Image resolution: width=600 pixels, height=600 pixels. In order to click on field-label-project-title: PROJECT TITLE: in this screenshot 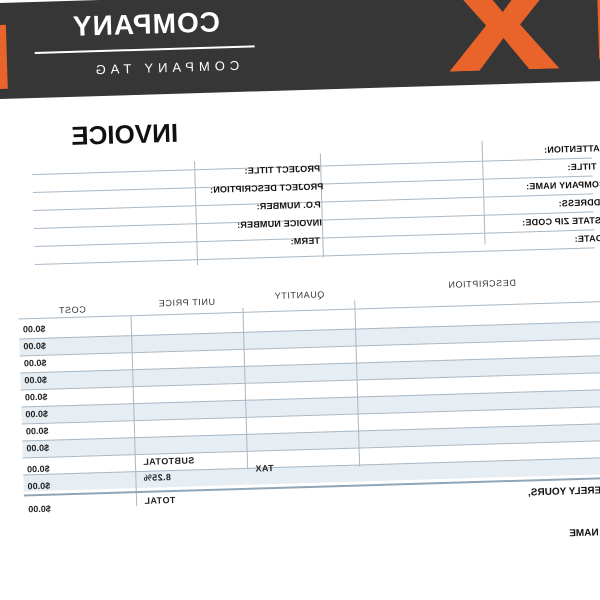, I will do `click(282, 169)`.